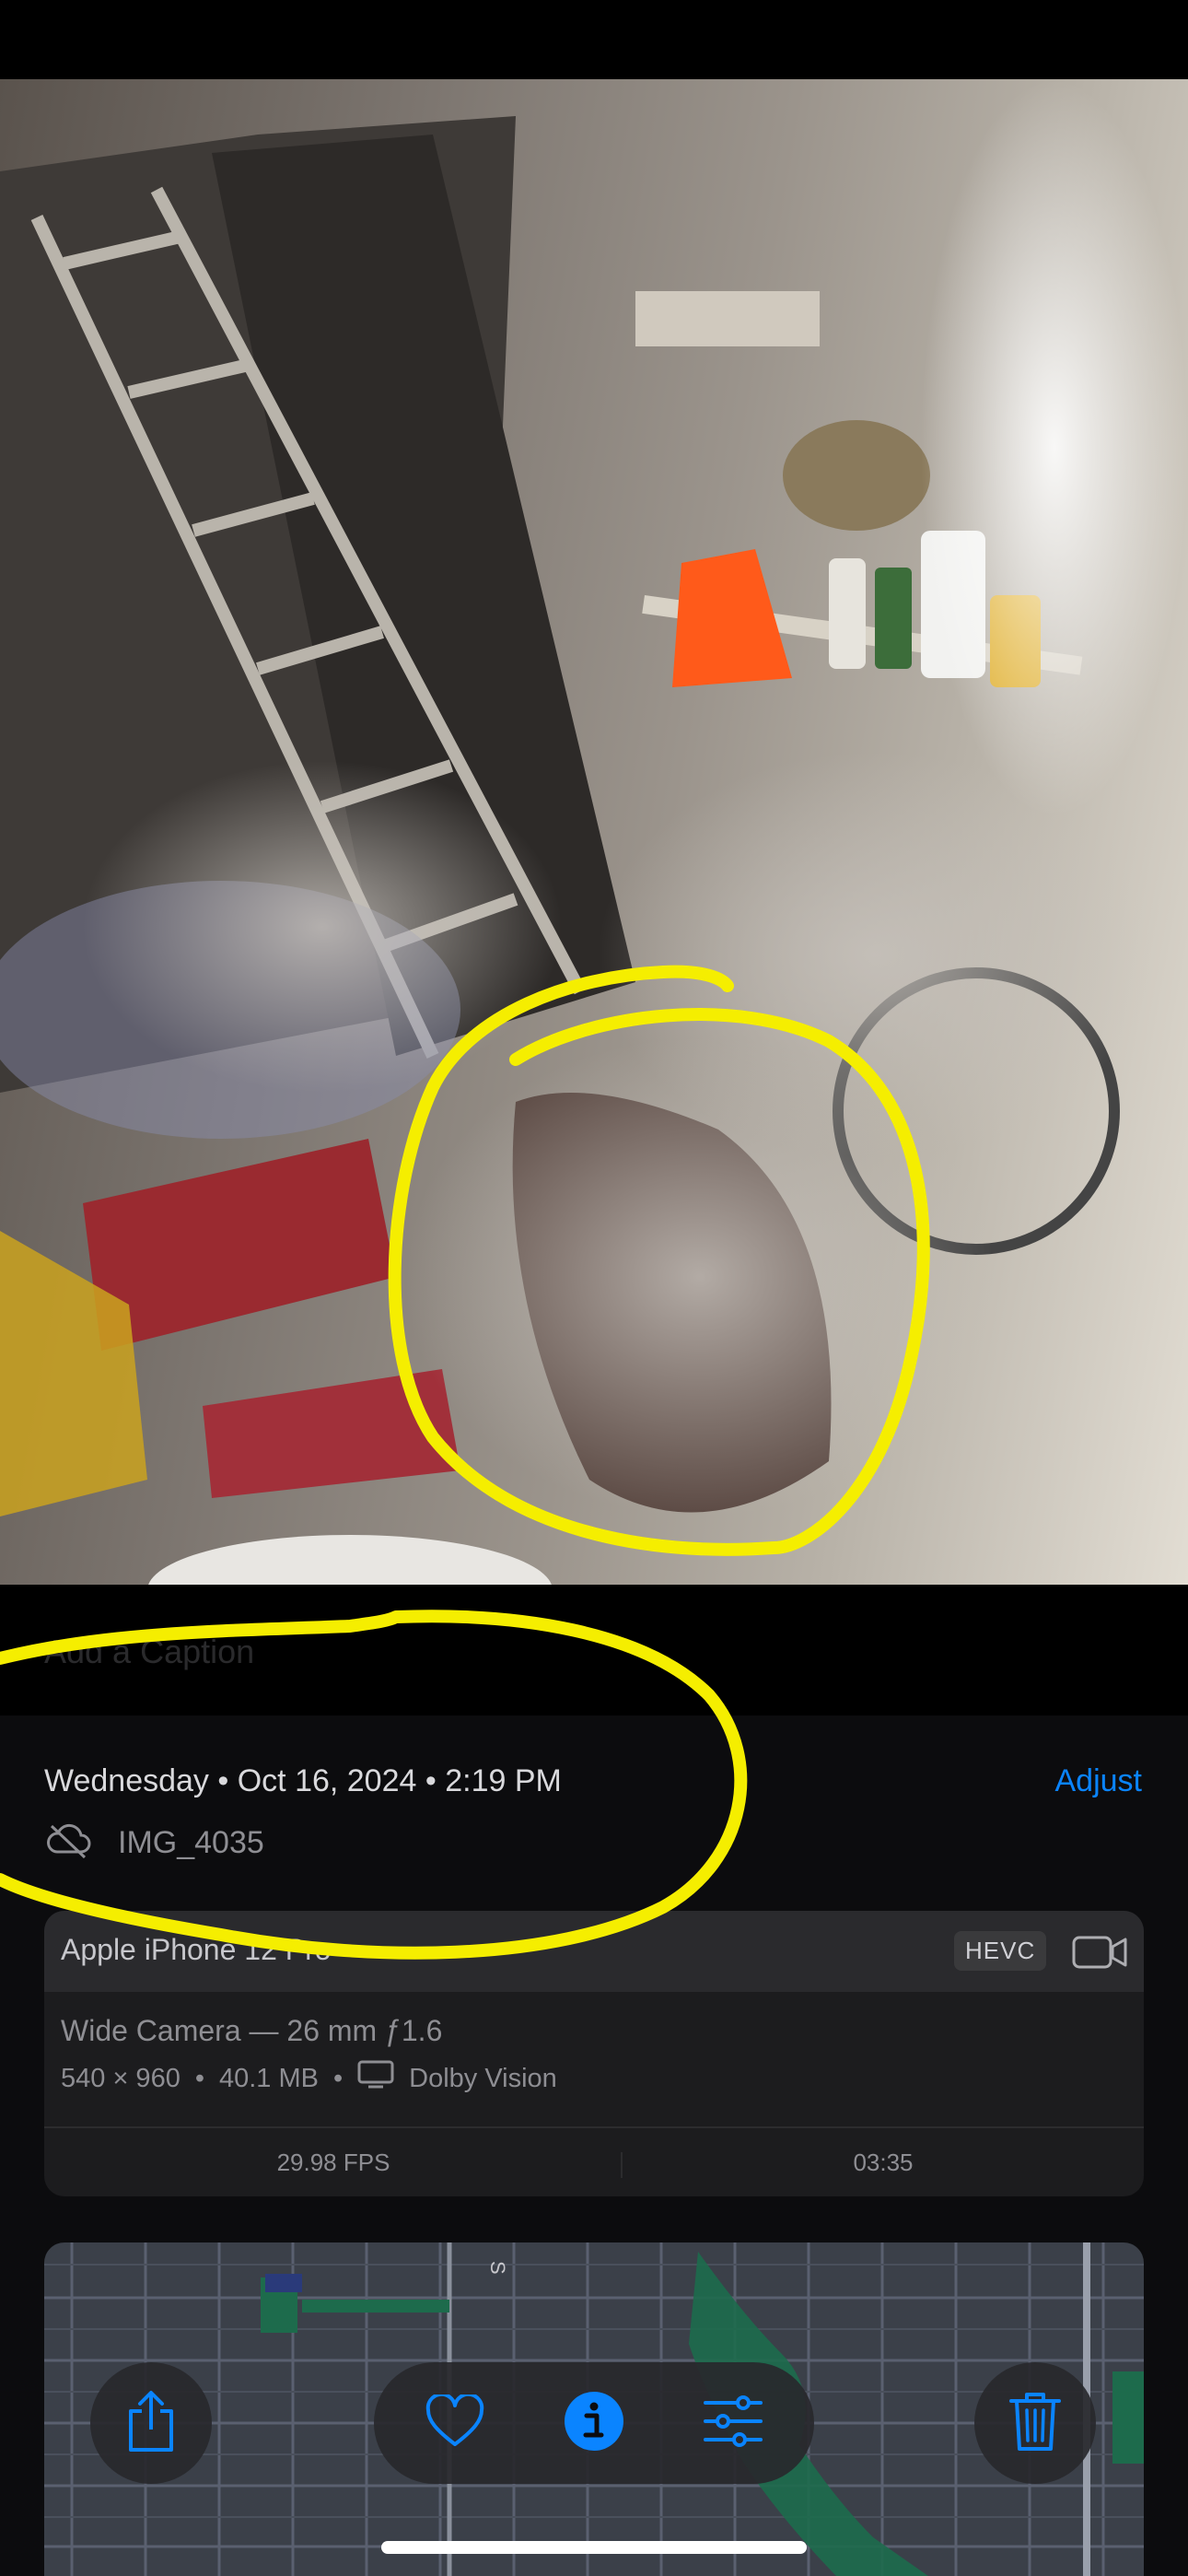  I want to click on display-icon, so click(375, 2078).